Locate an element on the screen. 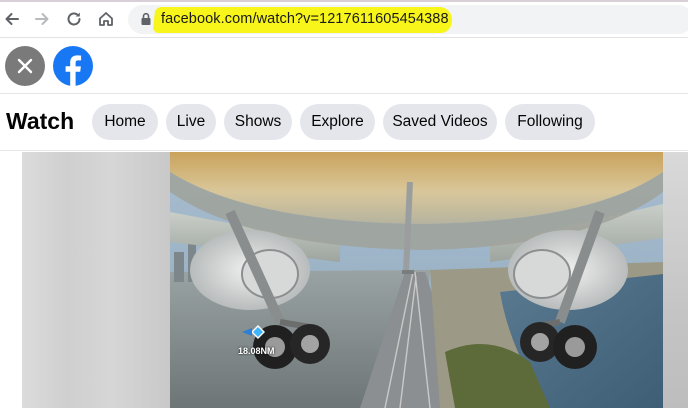  back-button is located at coordinates (12, 19).